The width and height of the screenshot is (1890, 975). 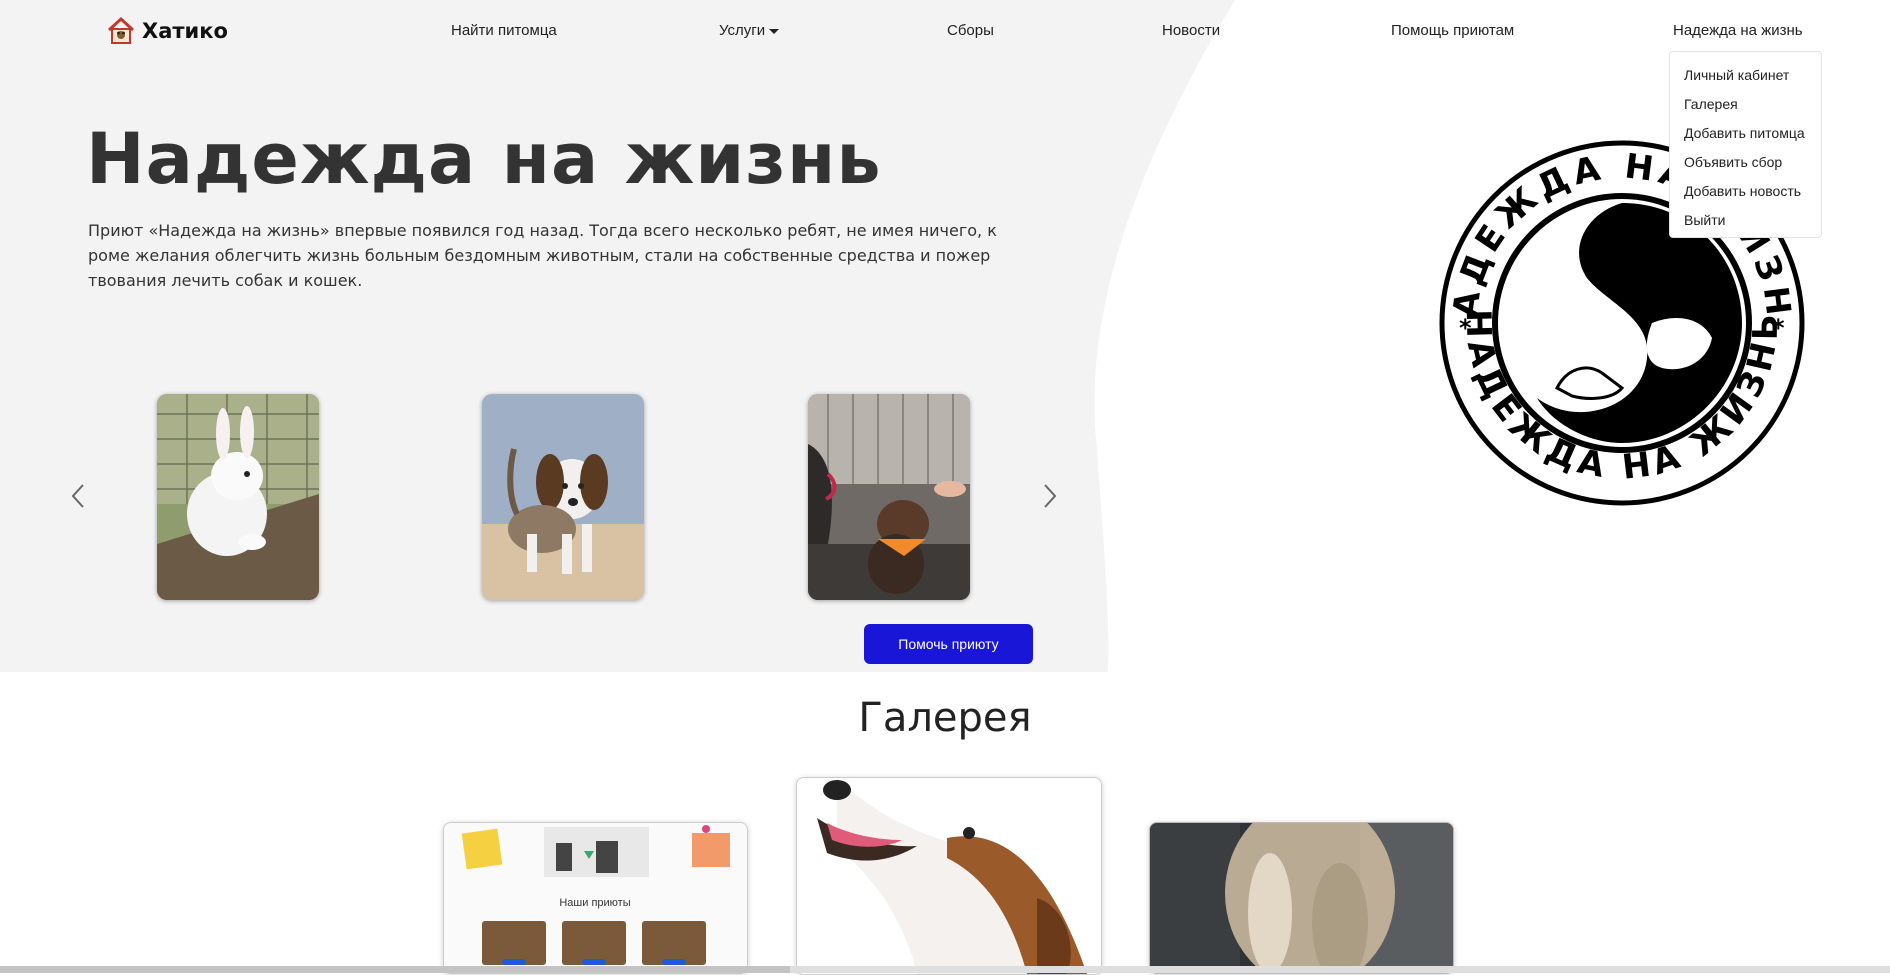 I want to click on dropdown-item-logout: Выйти, so click(x=1745, y=221).